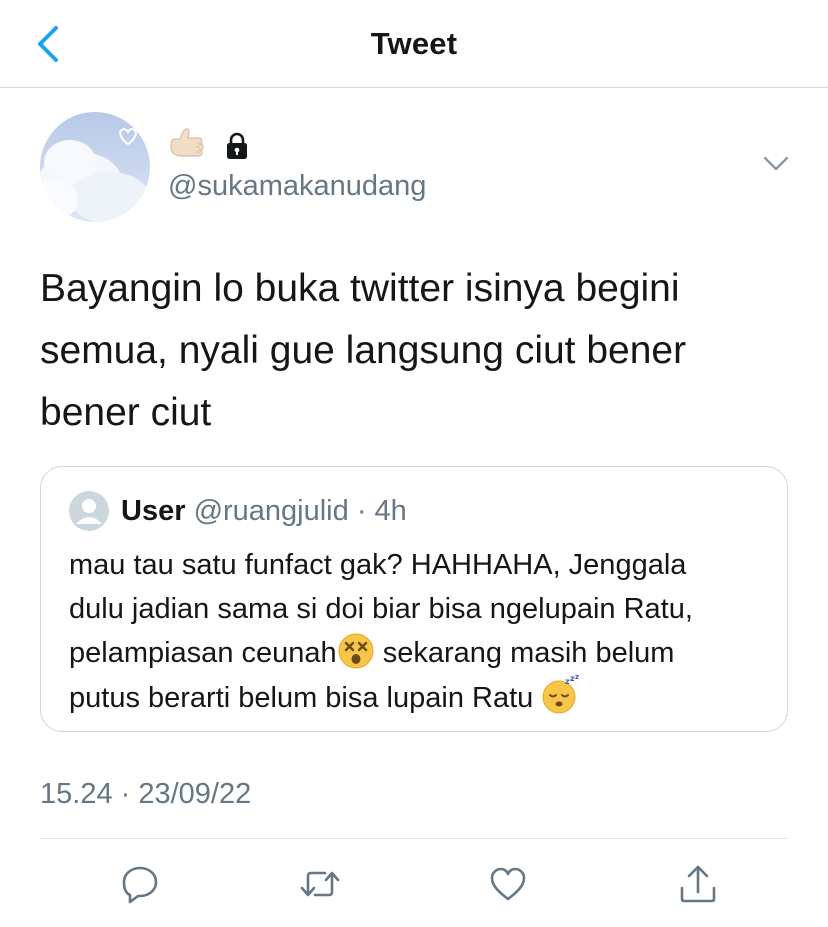 The width and height of the screenshot is (828, 927). I want to click on sleeping-face-emoji: zzz, so click(560, 694).